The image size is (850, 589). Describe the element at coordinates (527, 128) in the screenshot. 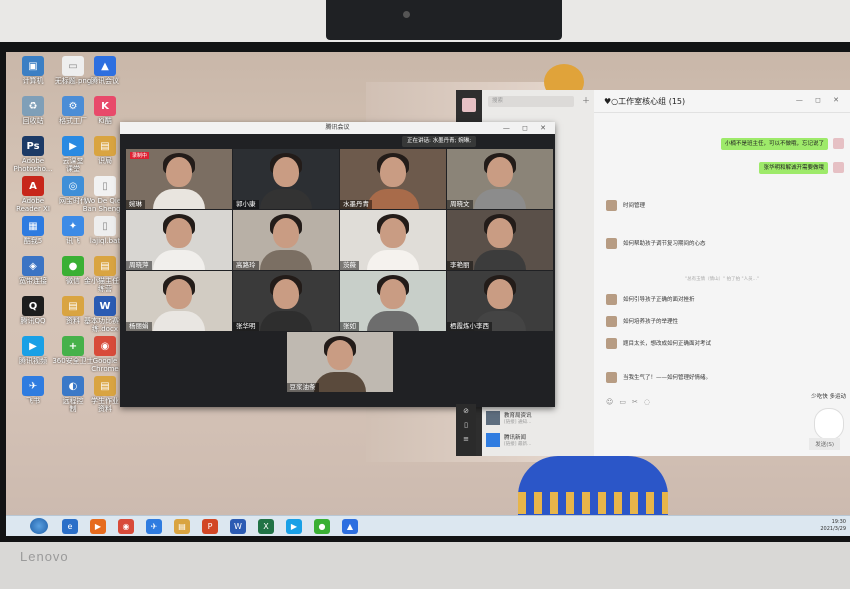

I see `meeting-window-controls: — ◻ ✕` at that location.